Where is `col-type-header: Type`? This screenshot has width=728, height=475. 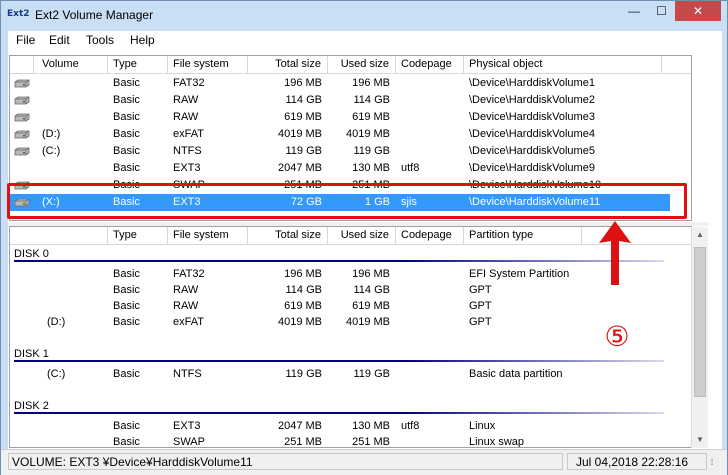 col-type-header: Type is located at coordinates (138, 65).